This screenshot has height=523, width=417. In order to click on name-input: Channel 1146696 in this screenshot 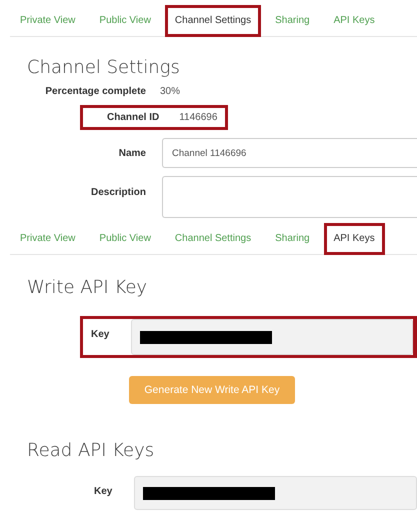, I will do `click(289, 153)`.